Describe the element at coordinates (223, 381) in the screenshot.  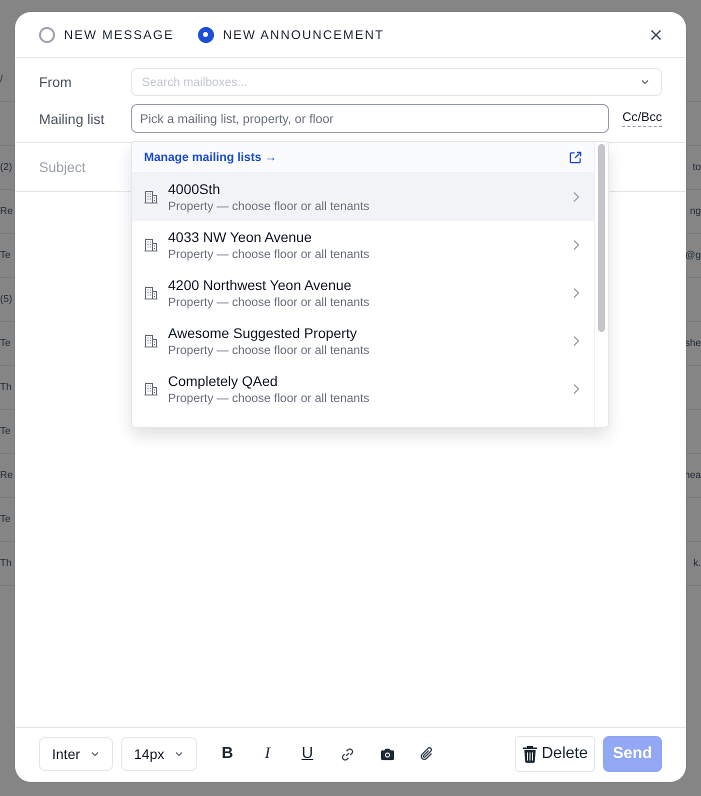
I see `property-name: Completely QAed` at that location.